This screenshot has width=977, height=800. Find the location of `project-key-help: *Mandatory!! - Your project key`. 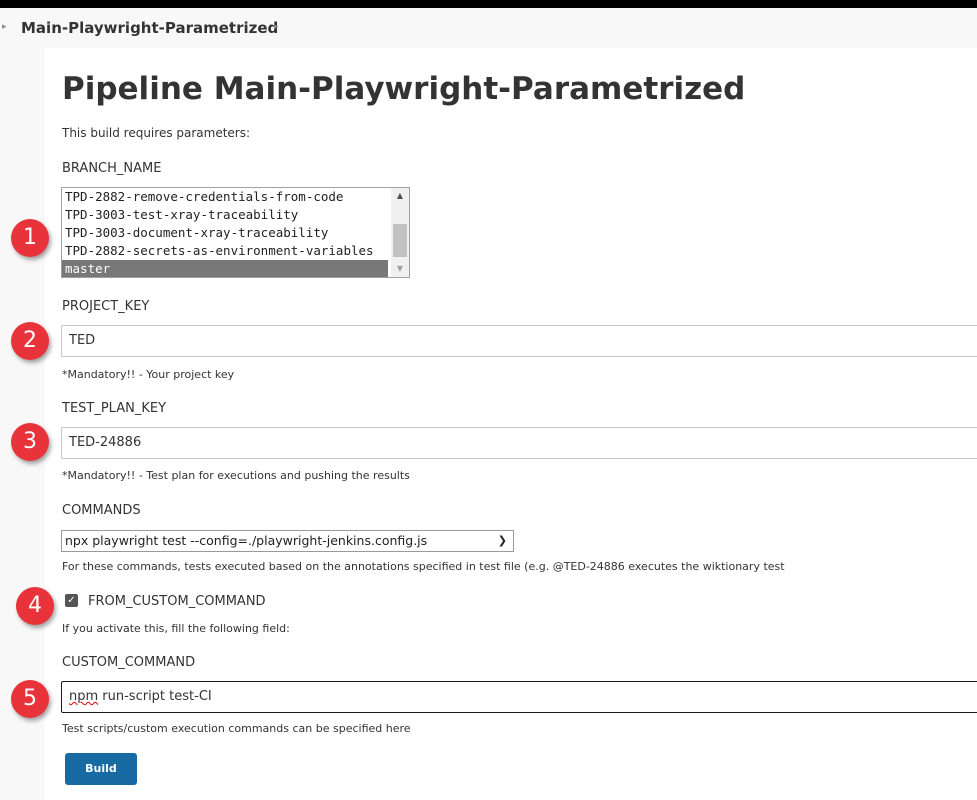

project-key-help: *Mandatory!! - Your project key is located at coordinates (148, 374).